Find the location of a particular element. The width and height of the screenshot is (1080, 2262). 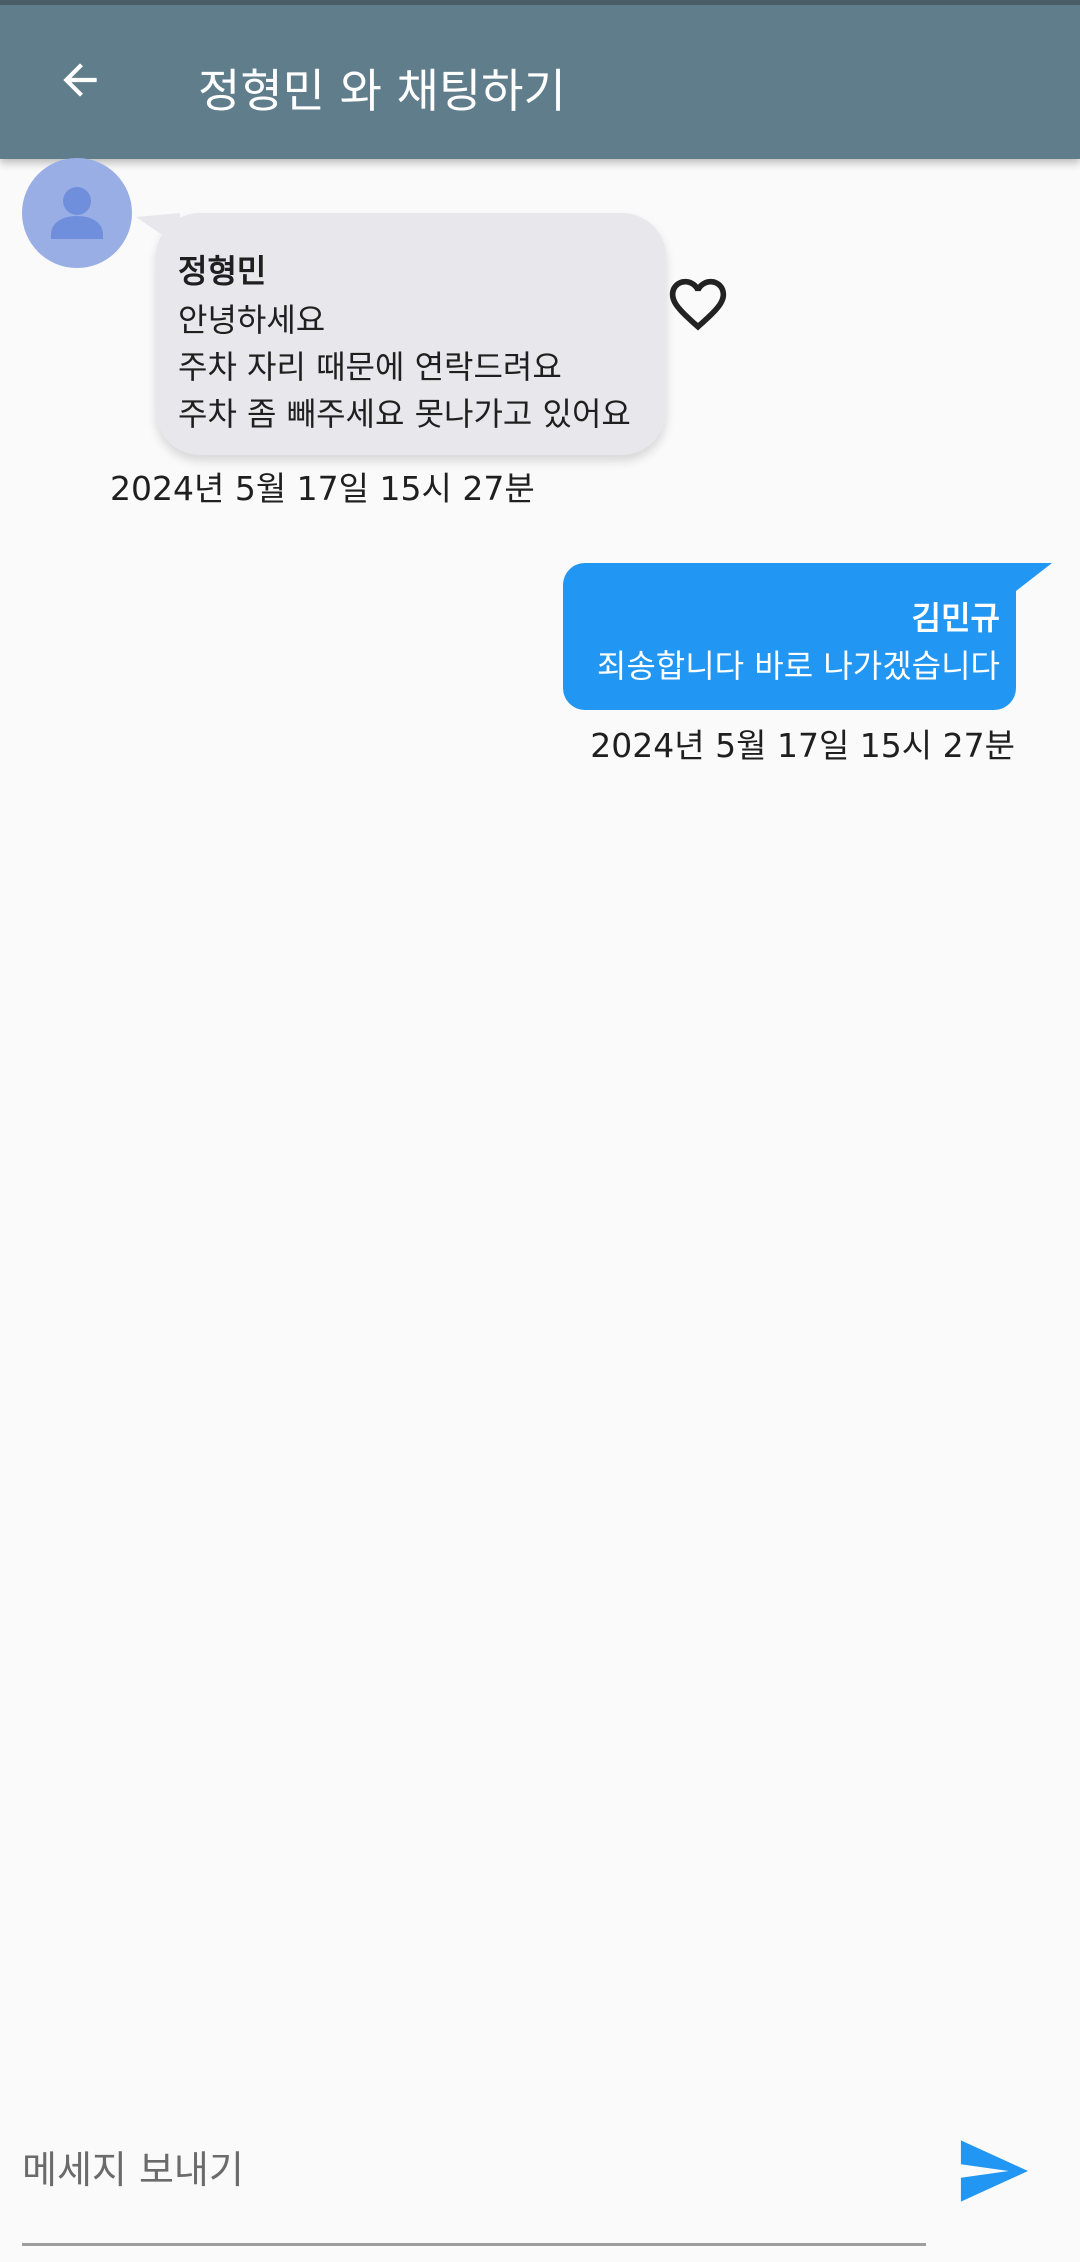

app-bar: 정형민 와 채팅하기 is located at coordinates (540, 82).